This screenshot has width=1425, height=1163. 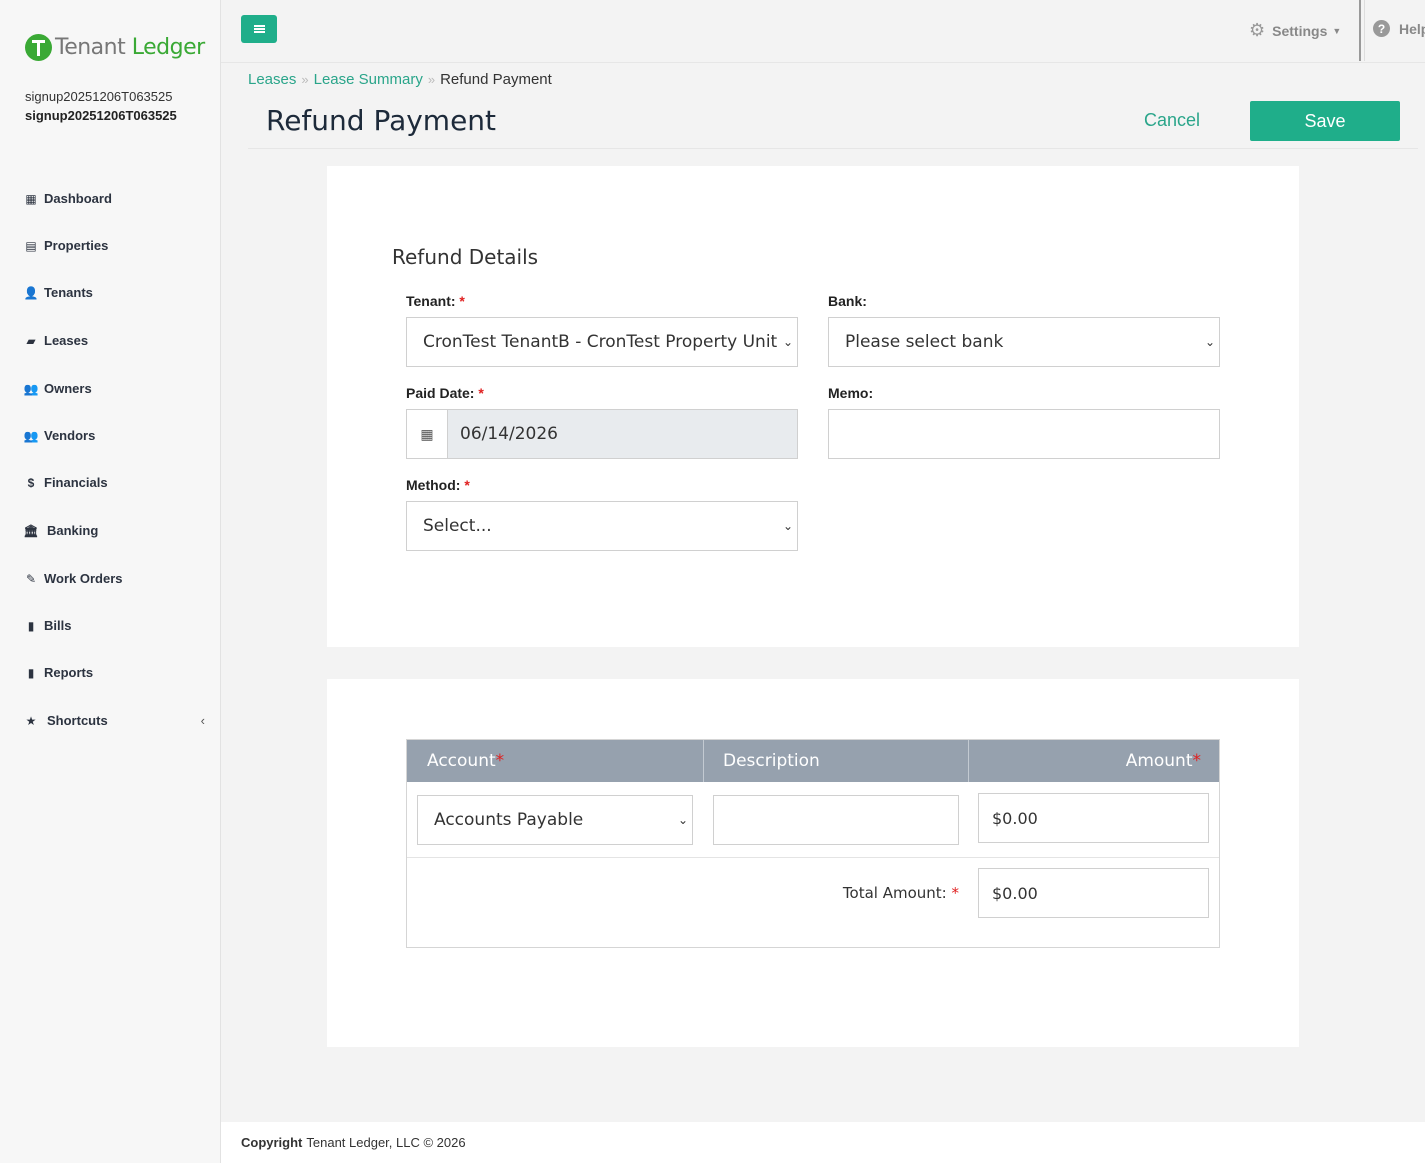 I want to click on sidebar-item-properties: ▤ Properties, so click(x=115, y=245).